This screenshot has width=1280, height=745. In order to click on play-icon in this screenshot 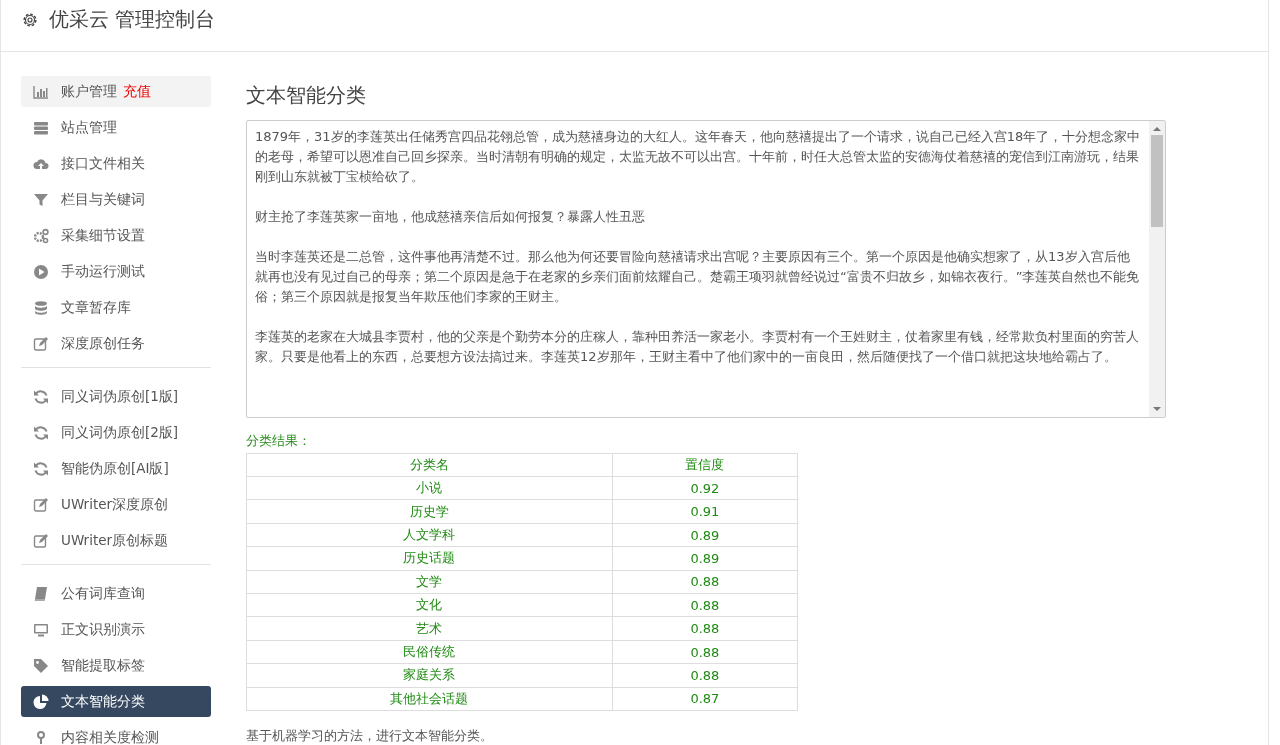, I will do `click(41, 271)`.